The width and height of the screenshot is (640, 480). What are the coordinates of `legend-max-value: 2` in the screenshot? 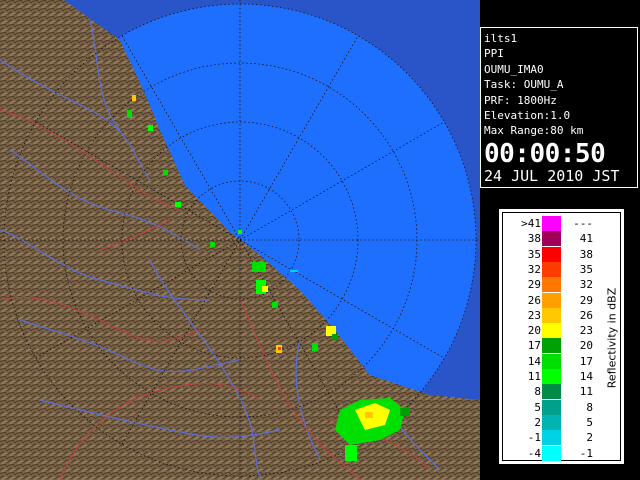 It's located at (589, 438).